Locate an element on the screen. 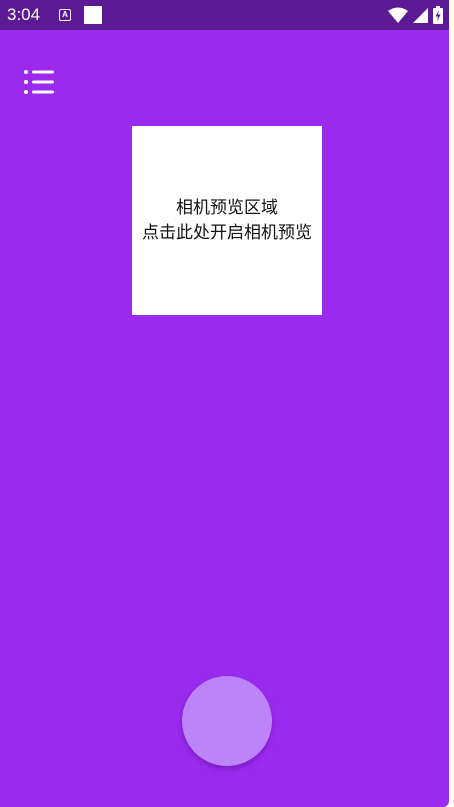 This screenshot has height=807, width=454. list-menu-icon is located at coordinates (39, 82).